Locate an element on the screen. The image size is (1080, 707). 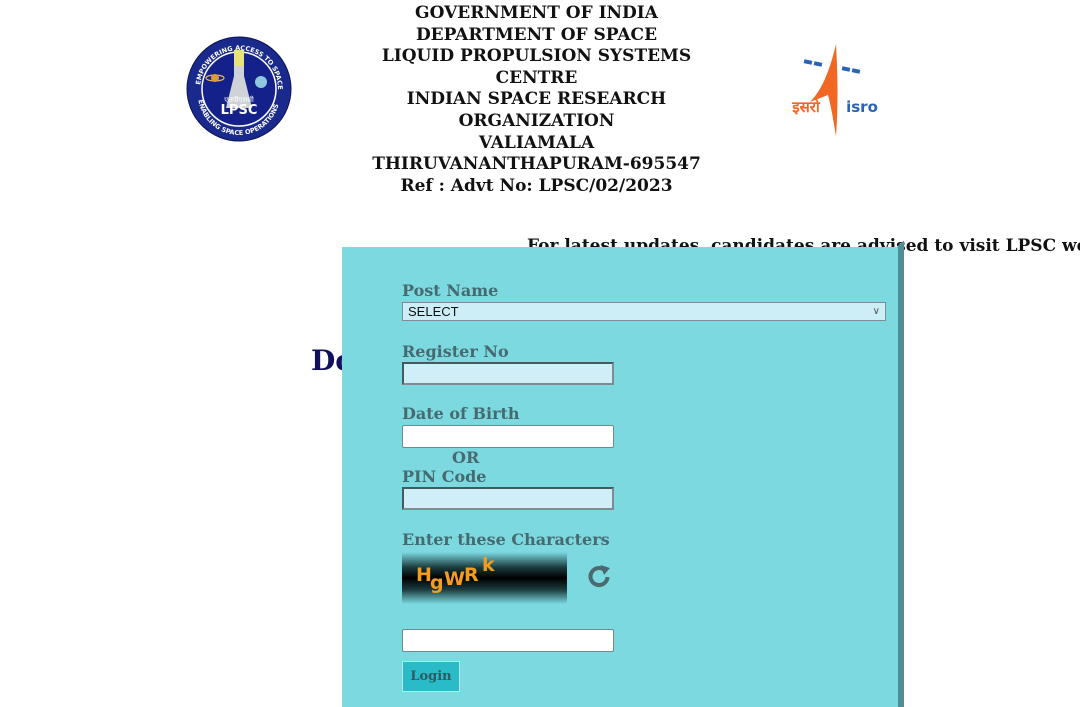
isro-logo: इसरो isro is located at coordinates (836, 89).